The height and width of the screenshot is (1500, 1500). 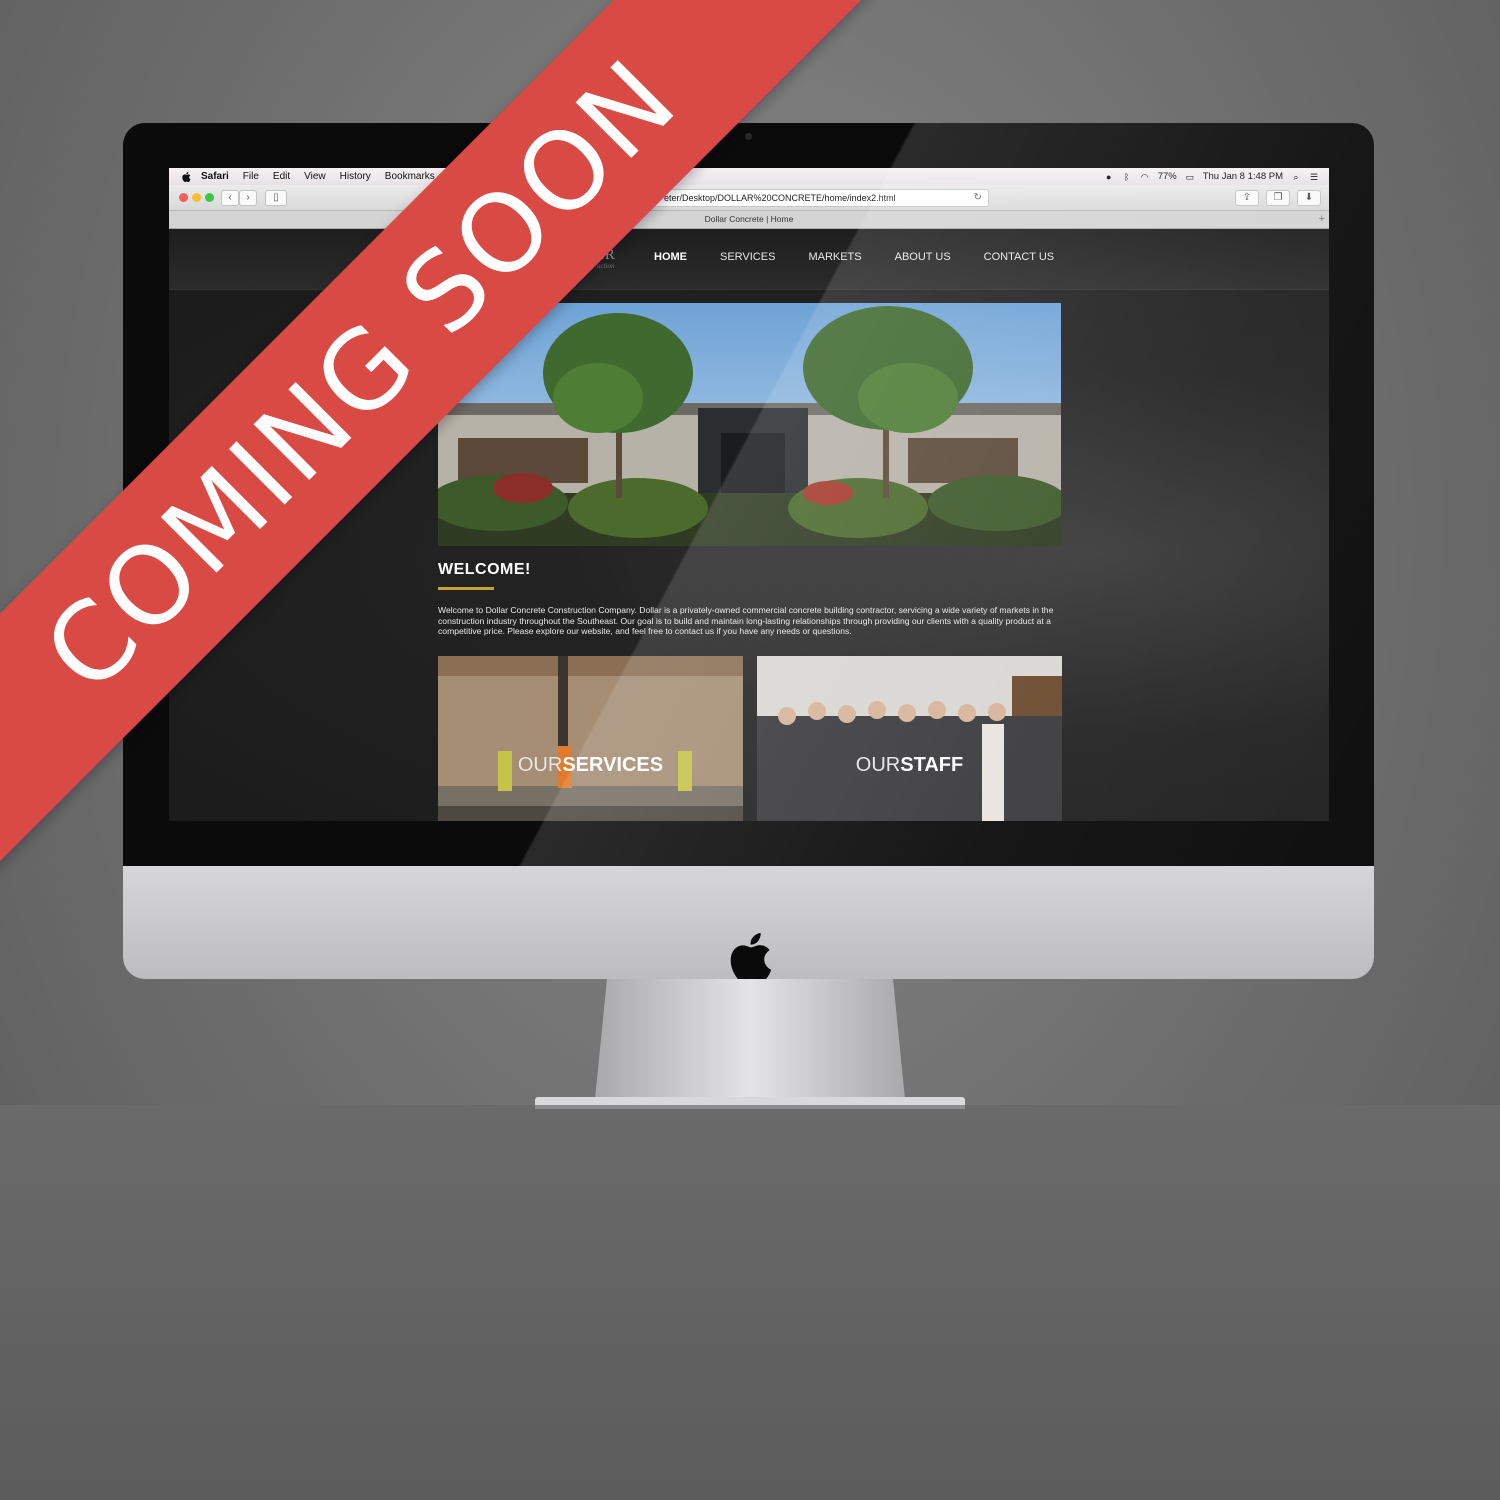 I want to click on menu-history: History, so click(x=355, y=176).